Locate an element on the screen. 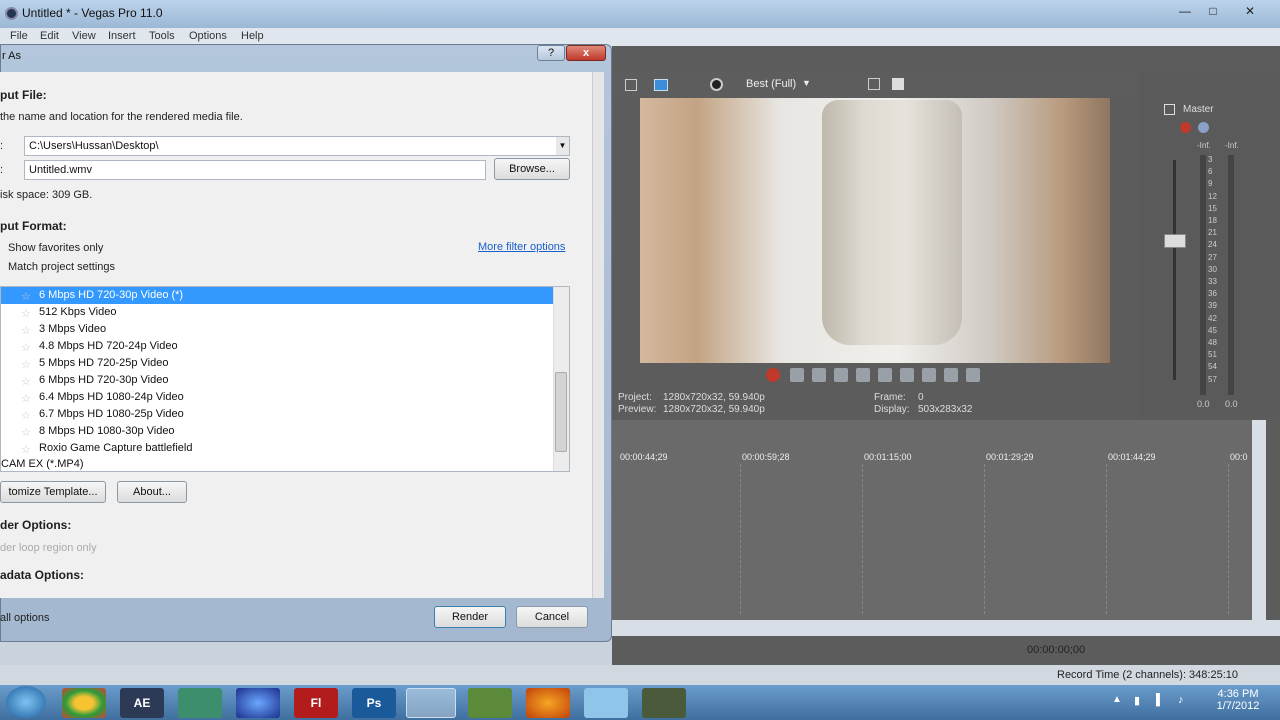 Image resolution: width=1280 pixels, height=720 pixels. list-item: ☆ 5 Mbps HD 720-25p Video is located at coordinates (277, 363).